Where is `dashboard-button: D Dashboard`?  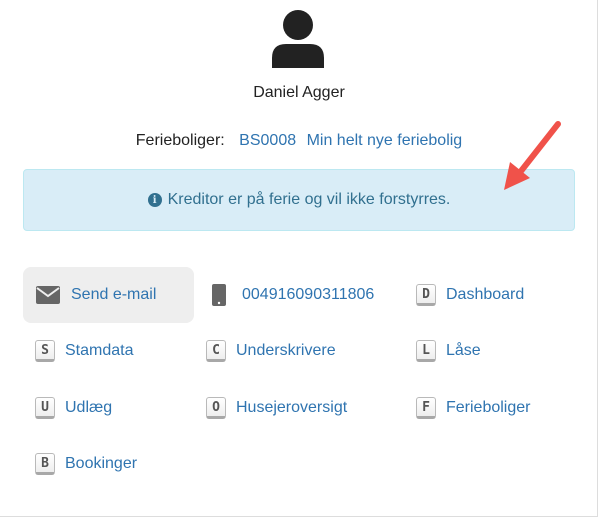
dashboard-button: D Dashboard is located at coordinates (470, 295).